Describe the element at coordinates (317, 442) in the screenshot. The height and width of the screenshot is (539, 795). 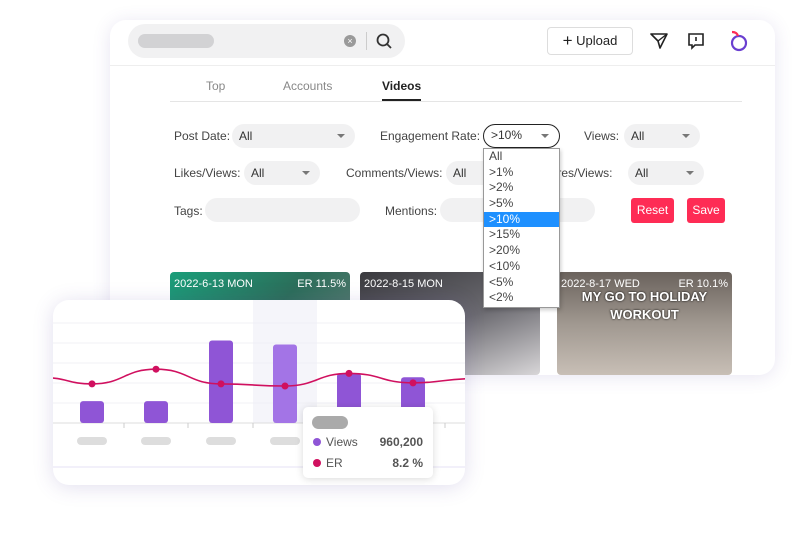
I see `views-legend-dot` at that location.